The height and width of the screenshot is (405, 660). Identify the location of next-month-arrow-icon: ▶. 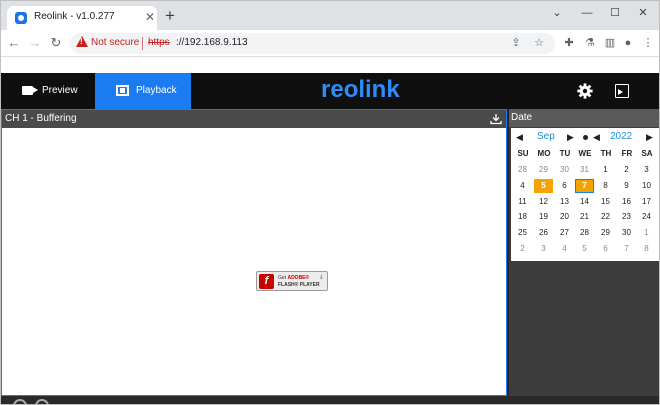
(570, 137).